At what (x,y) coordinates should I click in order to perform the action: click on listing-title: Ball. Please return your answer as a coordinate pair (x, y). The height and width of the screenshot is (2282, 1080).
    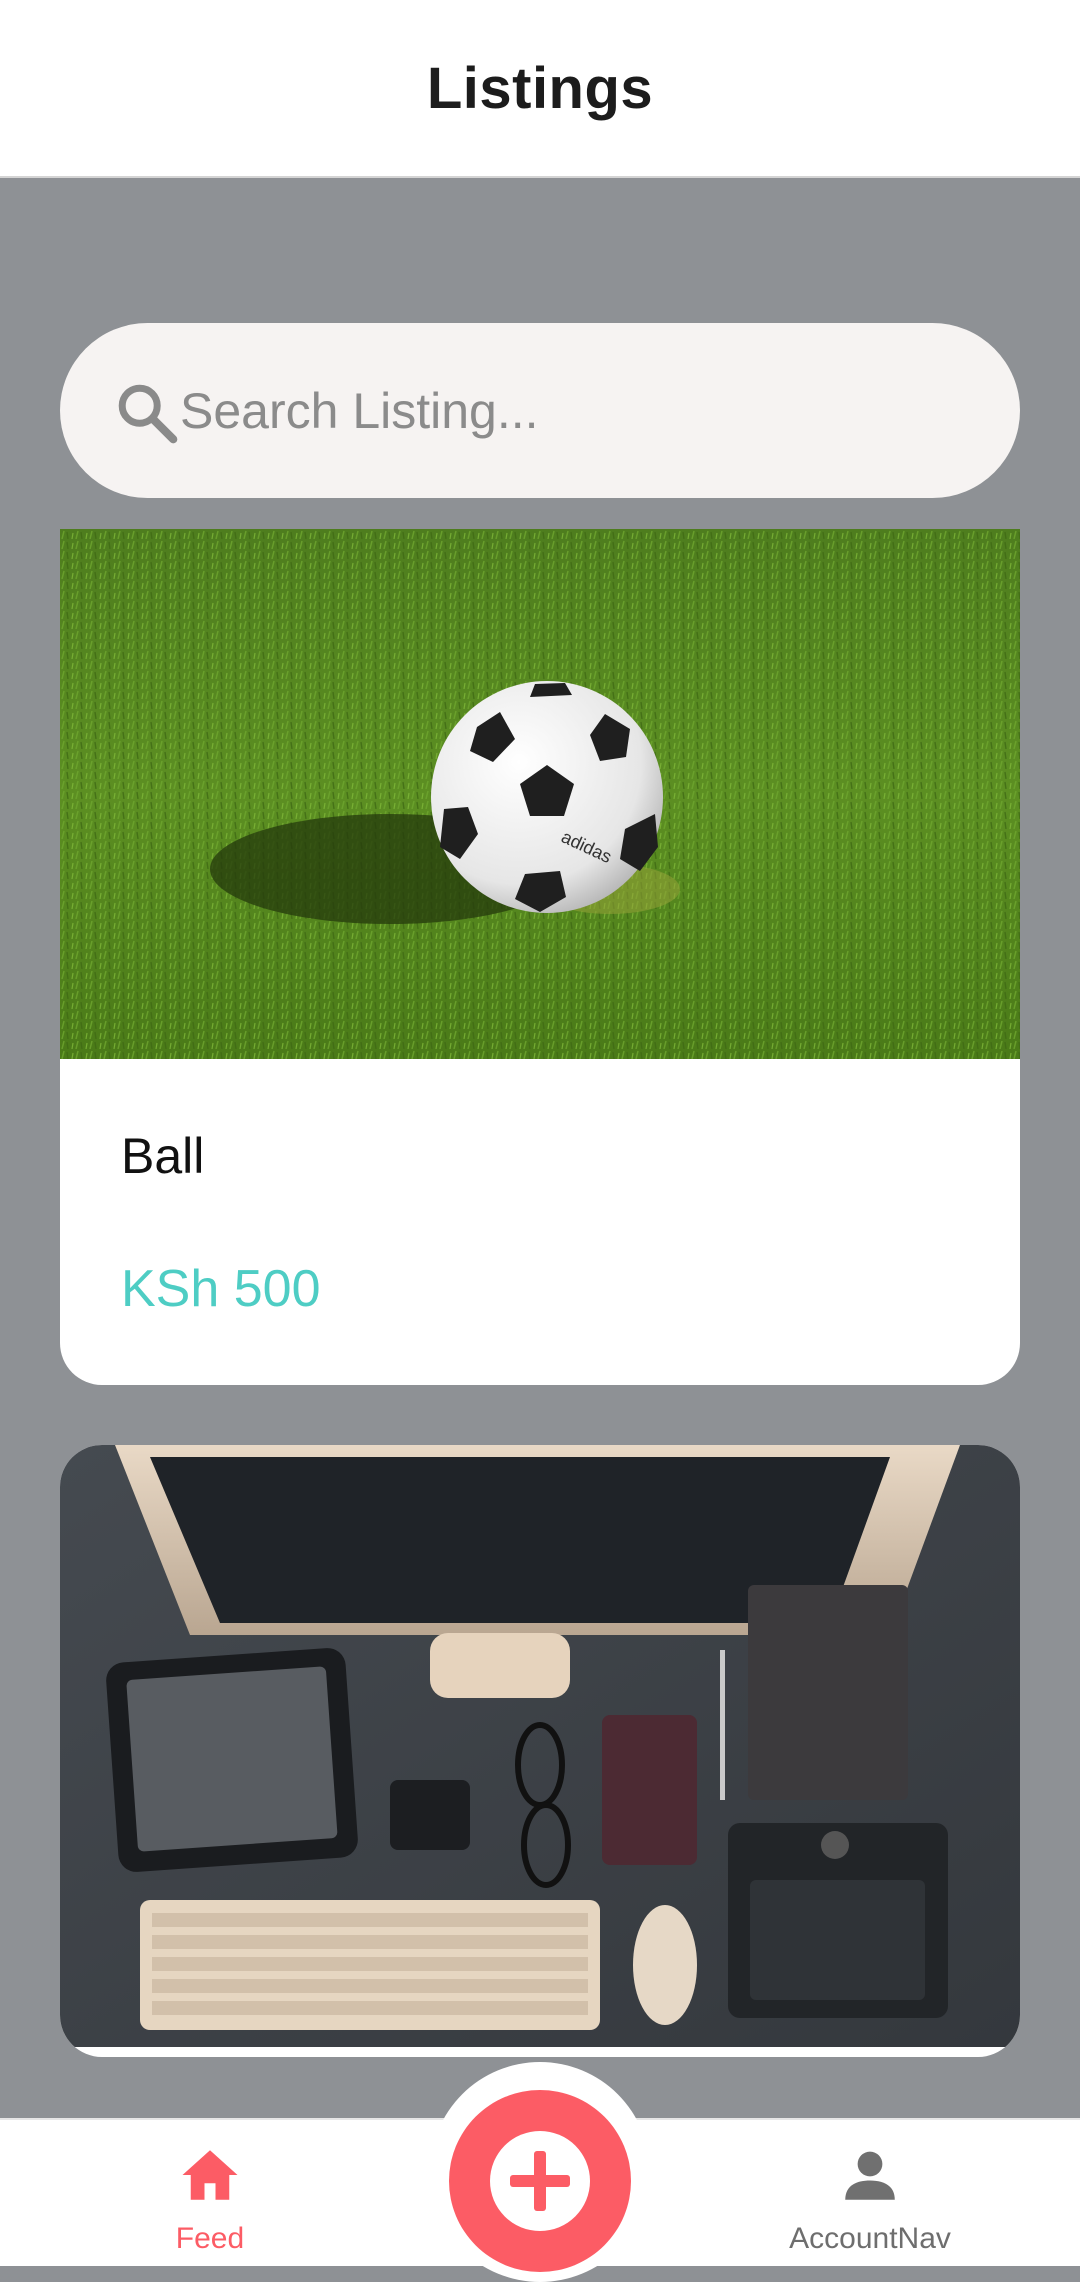
    Looking at the image, I should click on (163, 1156).